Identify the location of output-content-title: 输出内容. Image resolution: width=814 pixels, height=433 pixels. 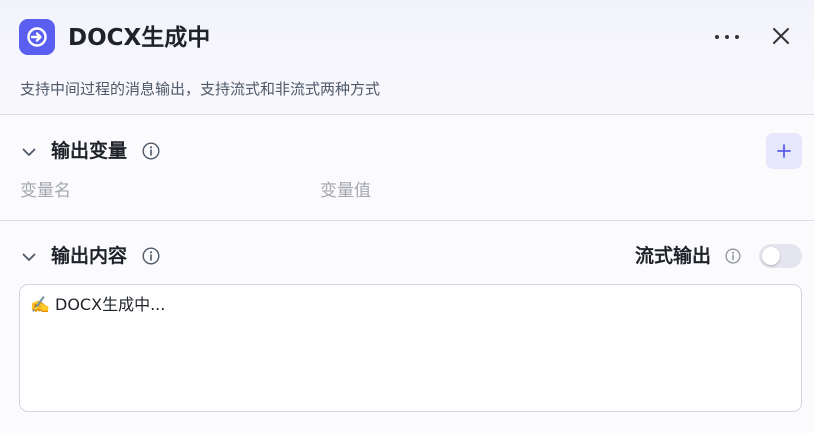
(89, 256).